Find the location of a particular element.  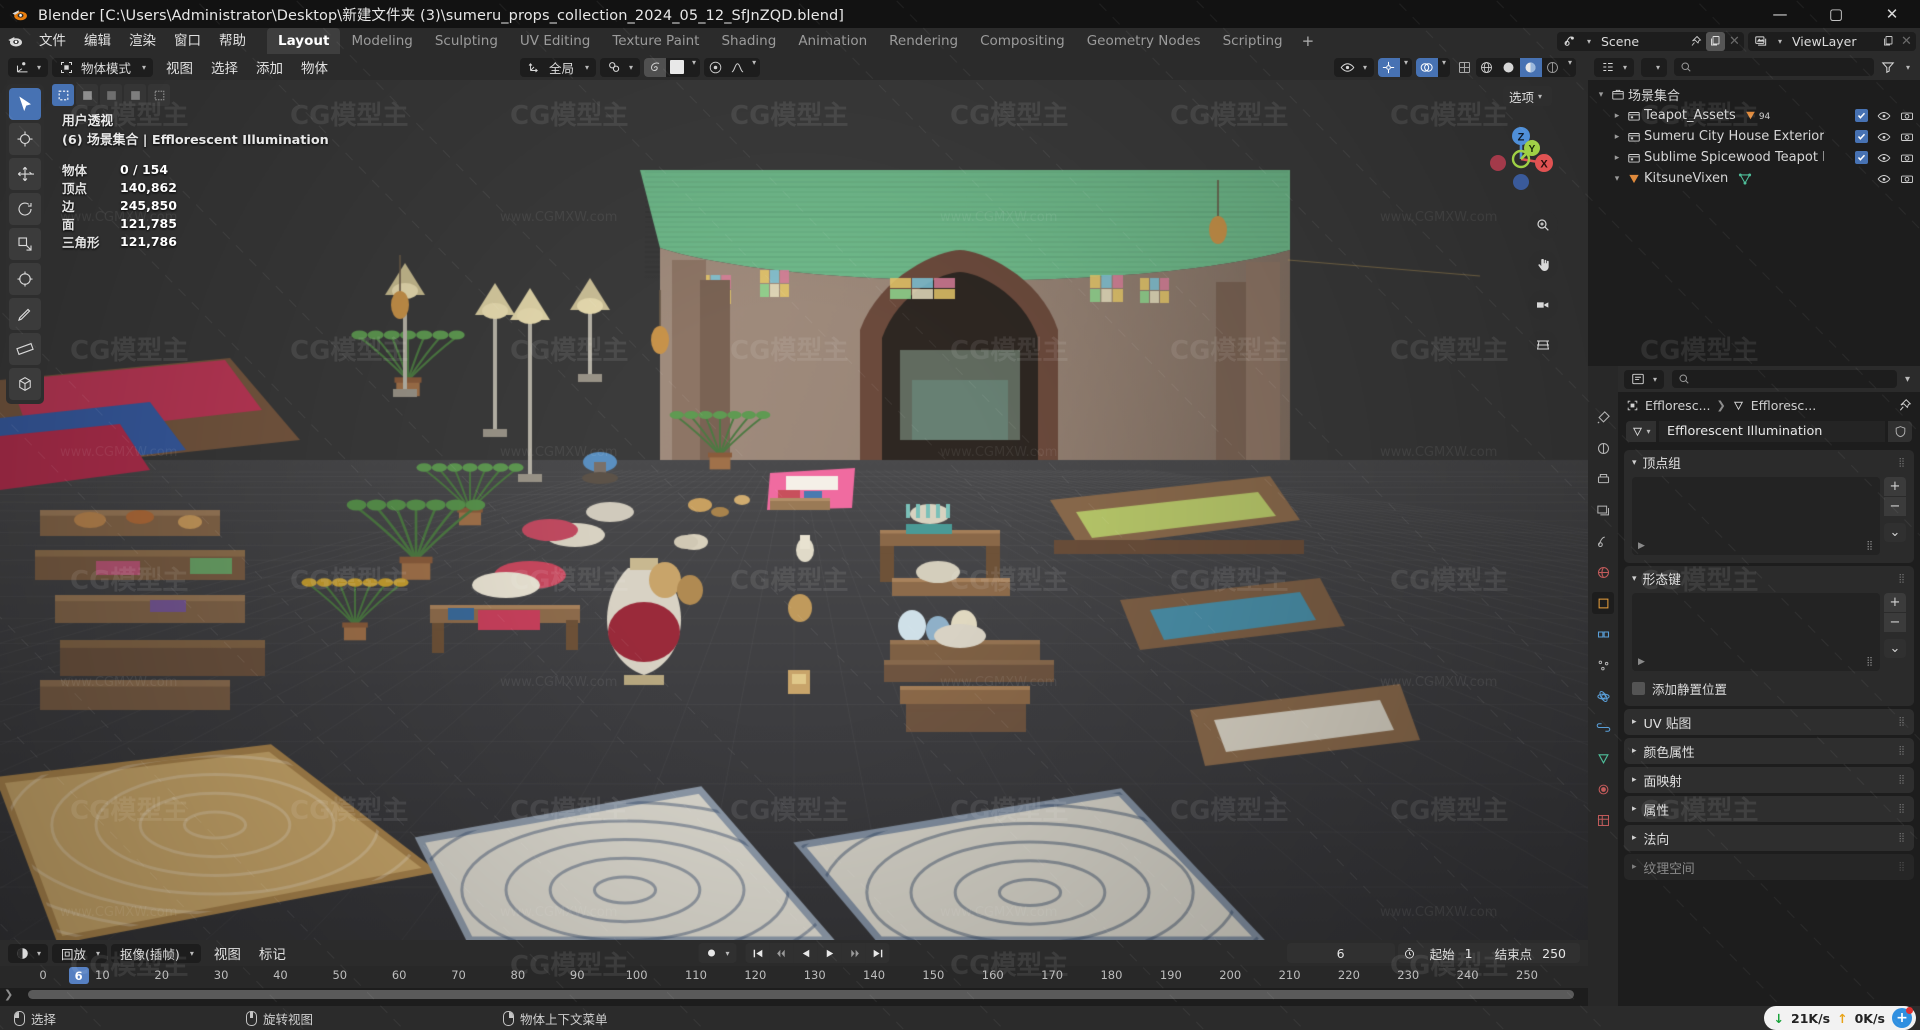

options-chevron-down-icon: ▾ is located at coordinates (1540, 96).